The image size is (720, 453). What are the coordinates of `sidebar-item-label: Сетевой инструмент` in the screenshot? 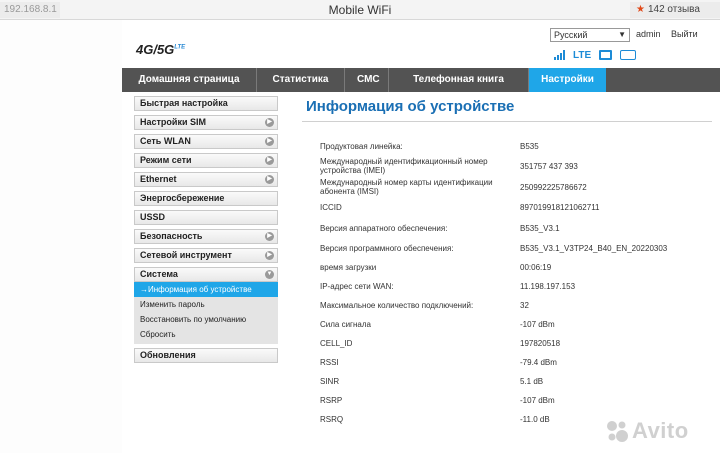 It's located at (186, 255).